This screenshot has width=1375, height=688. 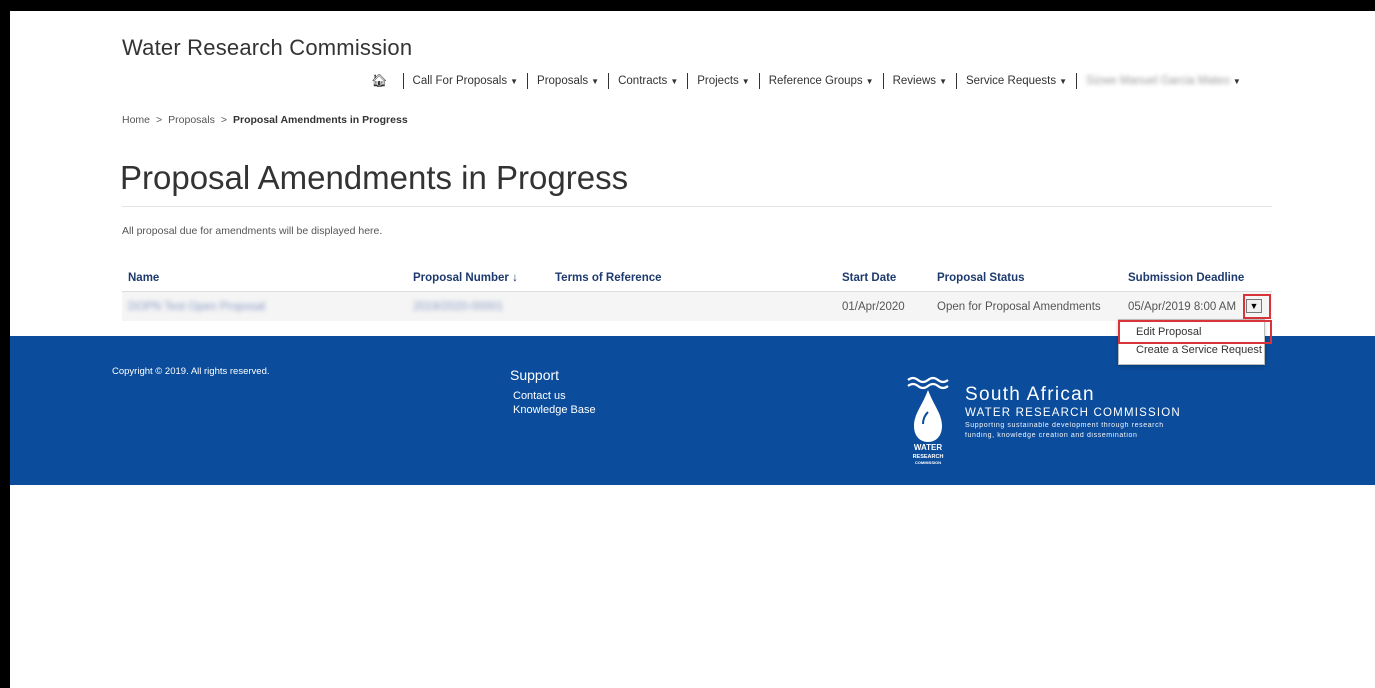 I want to click on row-submission-deadline: 05/Apr/2019 8:00 AM, so click(x=1182, y=307).